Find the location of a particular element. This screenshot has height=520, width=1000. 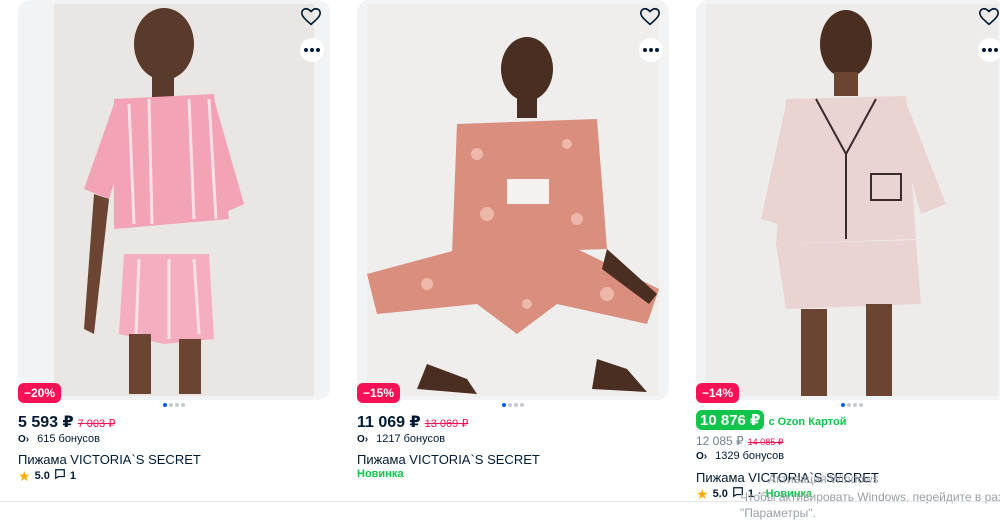

rating-row: ★ 5.0 1 is located at coordinates (47, 475).